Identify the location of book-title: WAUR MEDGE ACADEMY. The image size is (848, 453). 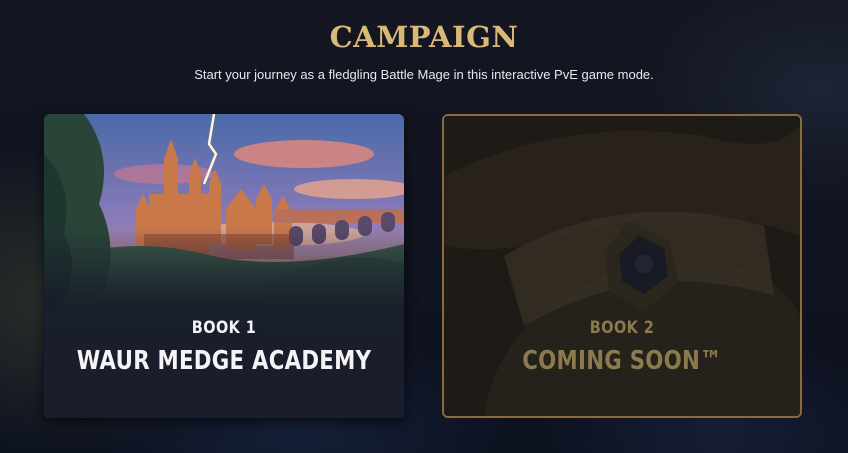
(224, 361).